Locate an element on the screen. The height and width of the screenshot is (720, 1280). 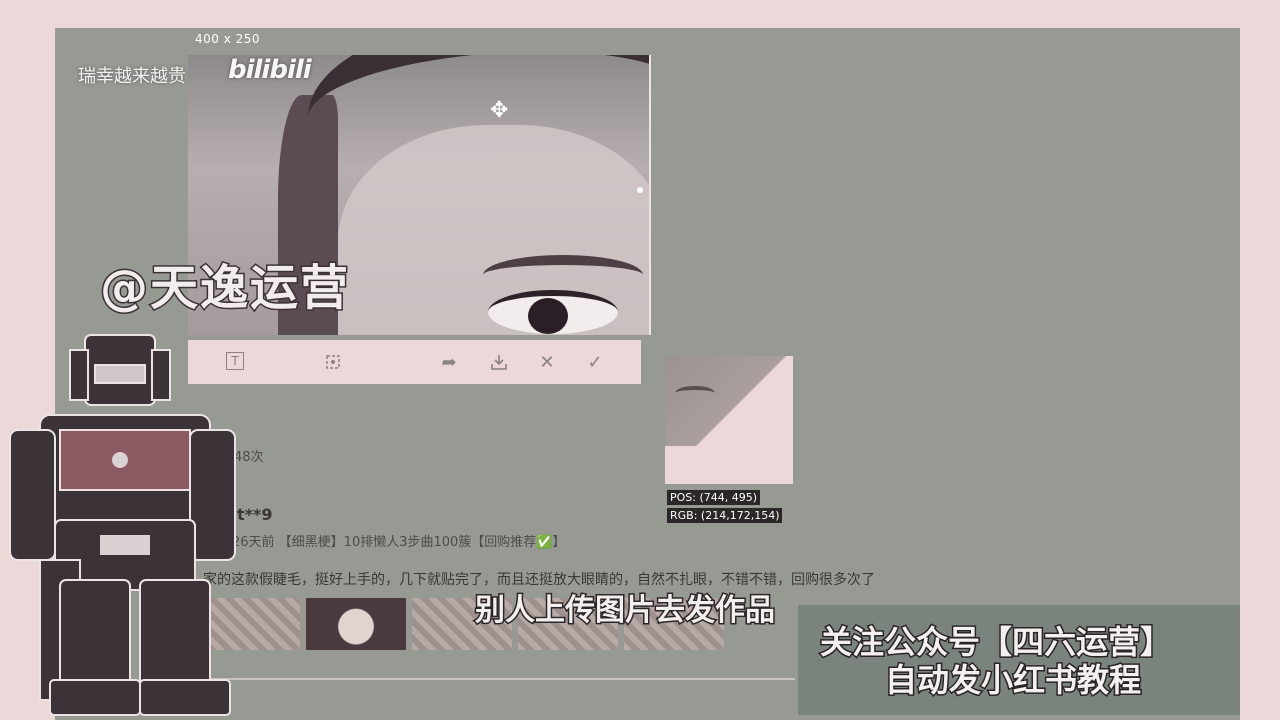
photo-eyebrow is located at coordinates (563, 275).